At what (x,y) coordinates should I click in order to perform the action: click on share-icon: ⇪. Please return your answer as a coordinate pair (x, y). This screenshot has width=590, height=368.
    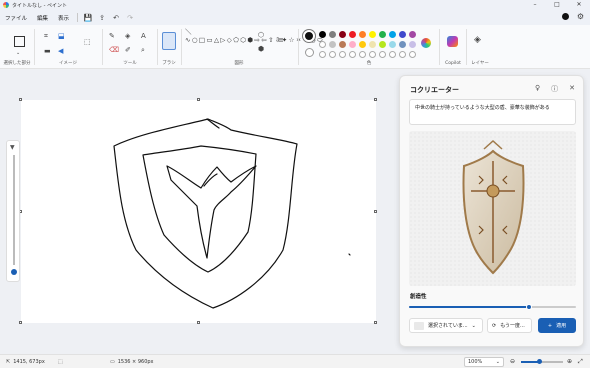
    Looking at the image, I should click on (102, 18).